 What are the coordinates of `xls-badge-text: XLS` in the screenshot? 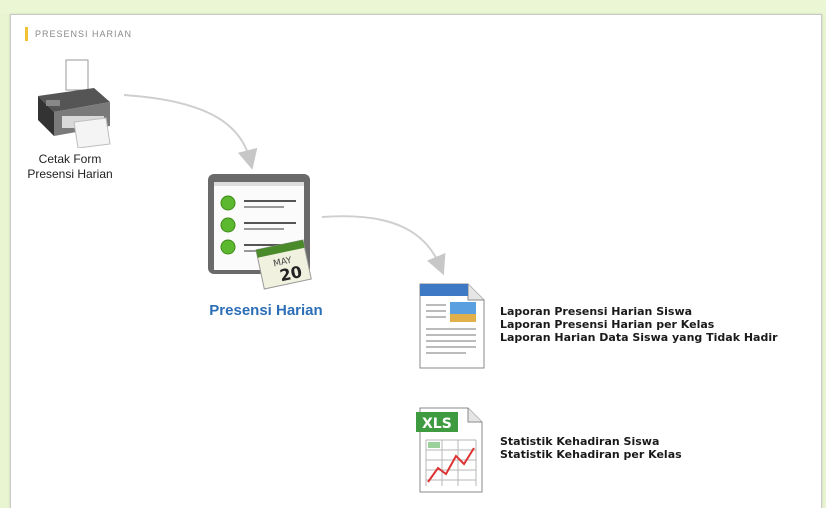 It's located at (437, 424).